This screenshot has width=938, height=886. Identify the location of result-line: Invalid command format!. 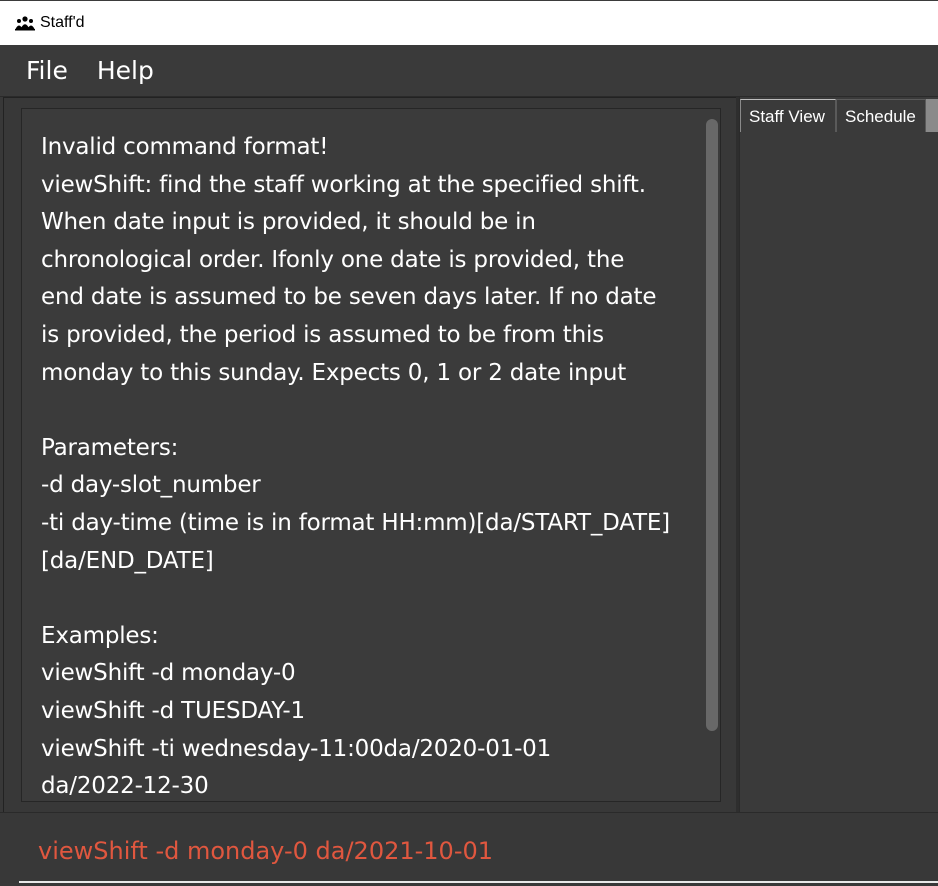
(185, 147).